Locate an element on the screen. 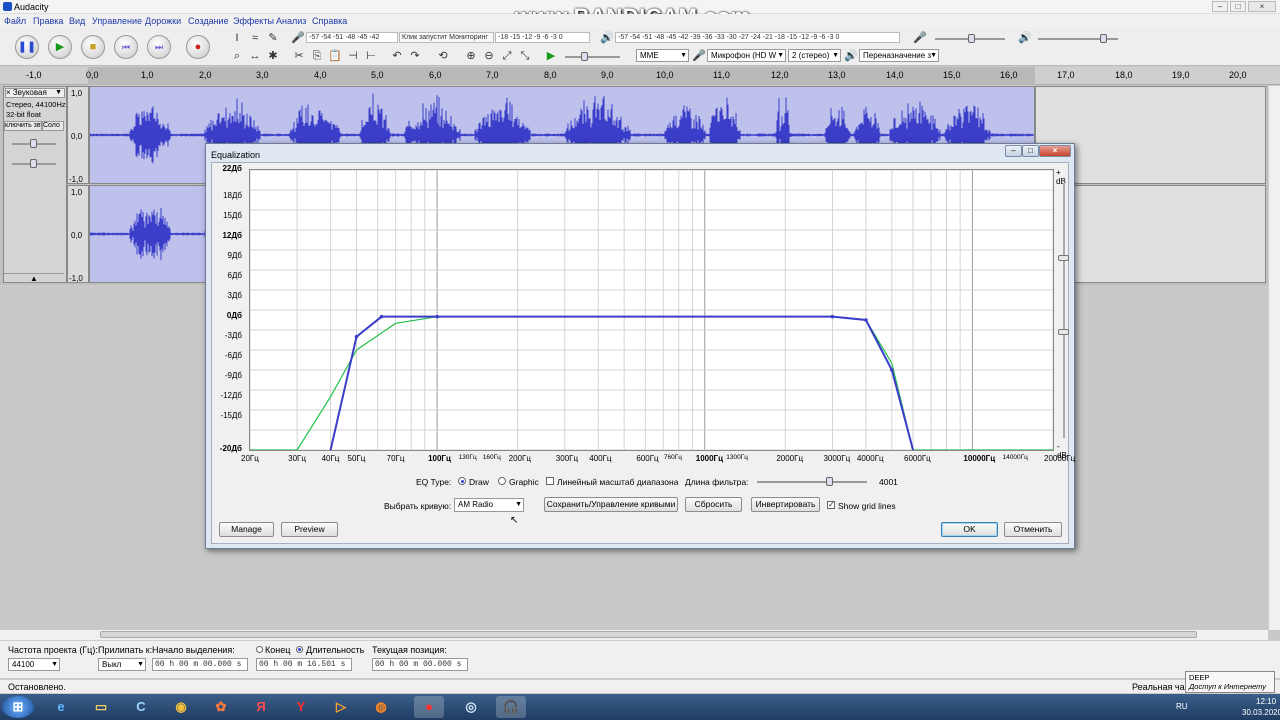 The width and height of the screenshot is (1280, 720). record-button: ● is located at coordinates (198, 47).